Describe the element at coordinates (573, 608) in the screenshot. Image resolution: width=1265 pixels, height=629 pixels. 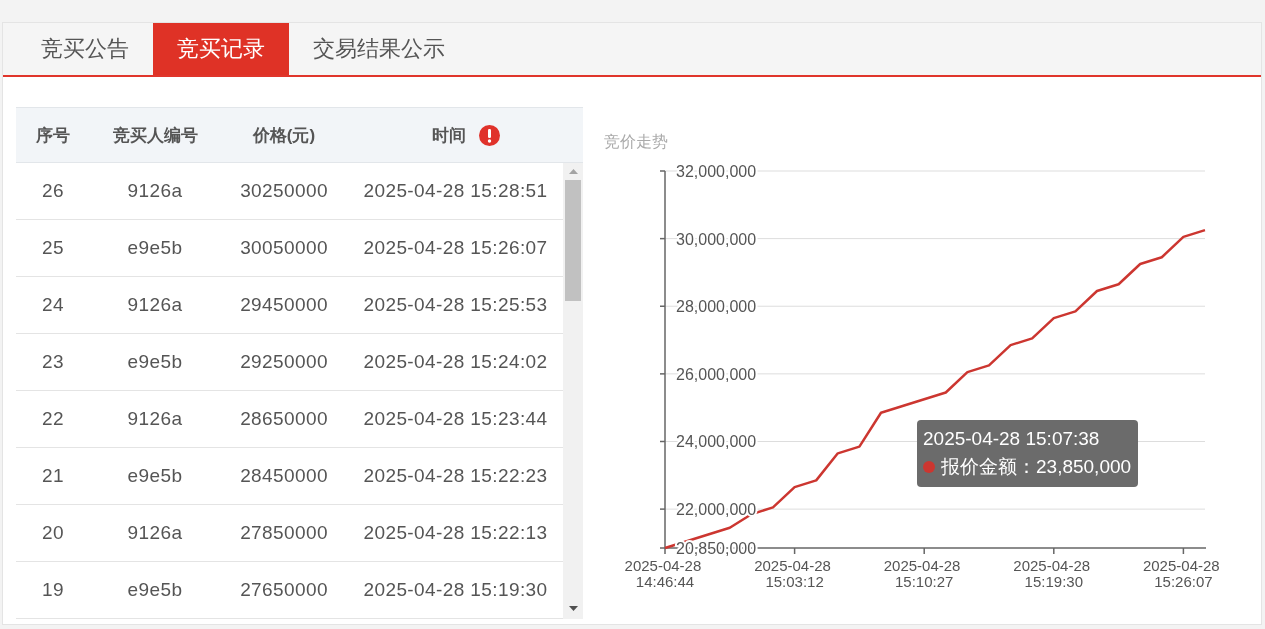
I see `down-arrow-icon` at that location.